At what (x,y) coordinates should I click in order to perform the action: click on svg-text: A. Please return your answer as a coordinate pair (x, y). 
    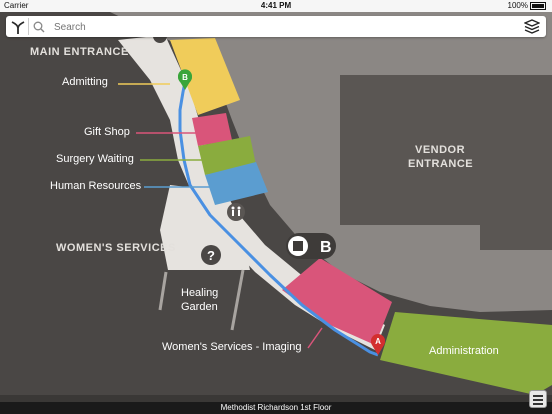
    Looking at the image, I should click on (378, 341).